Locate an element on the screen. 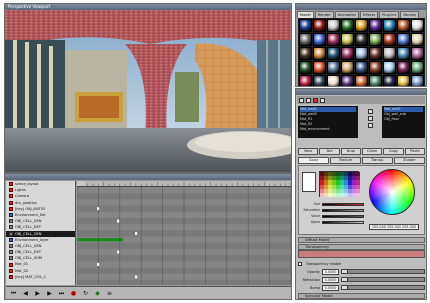  options-icon: ≡ is located at coordinates (109, 293).